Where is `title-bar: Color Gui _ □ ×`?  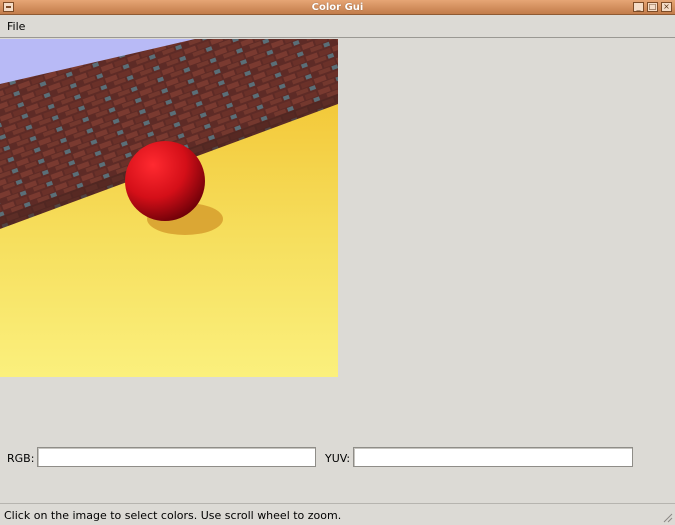 title-bar: Color Gui _ □ × is located at coordinates (337, 7).